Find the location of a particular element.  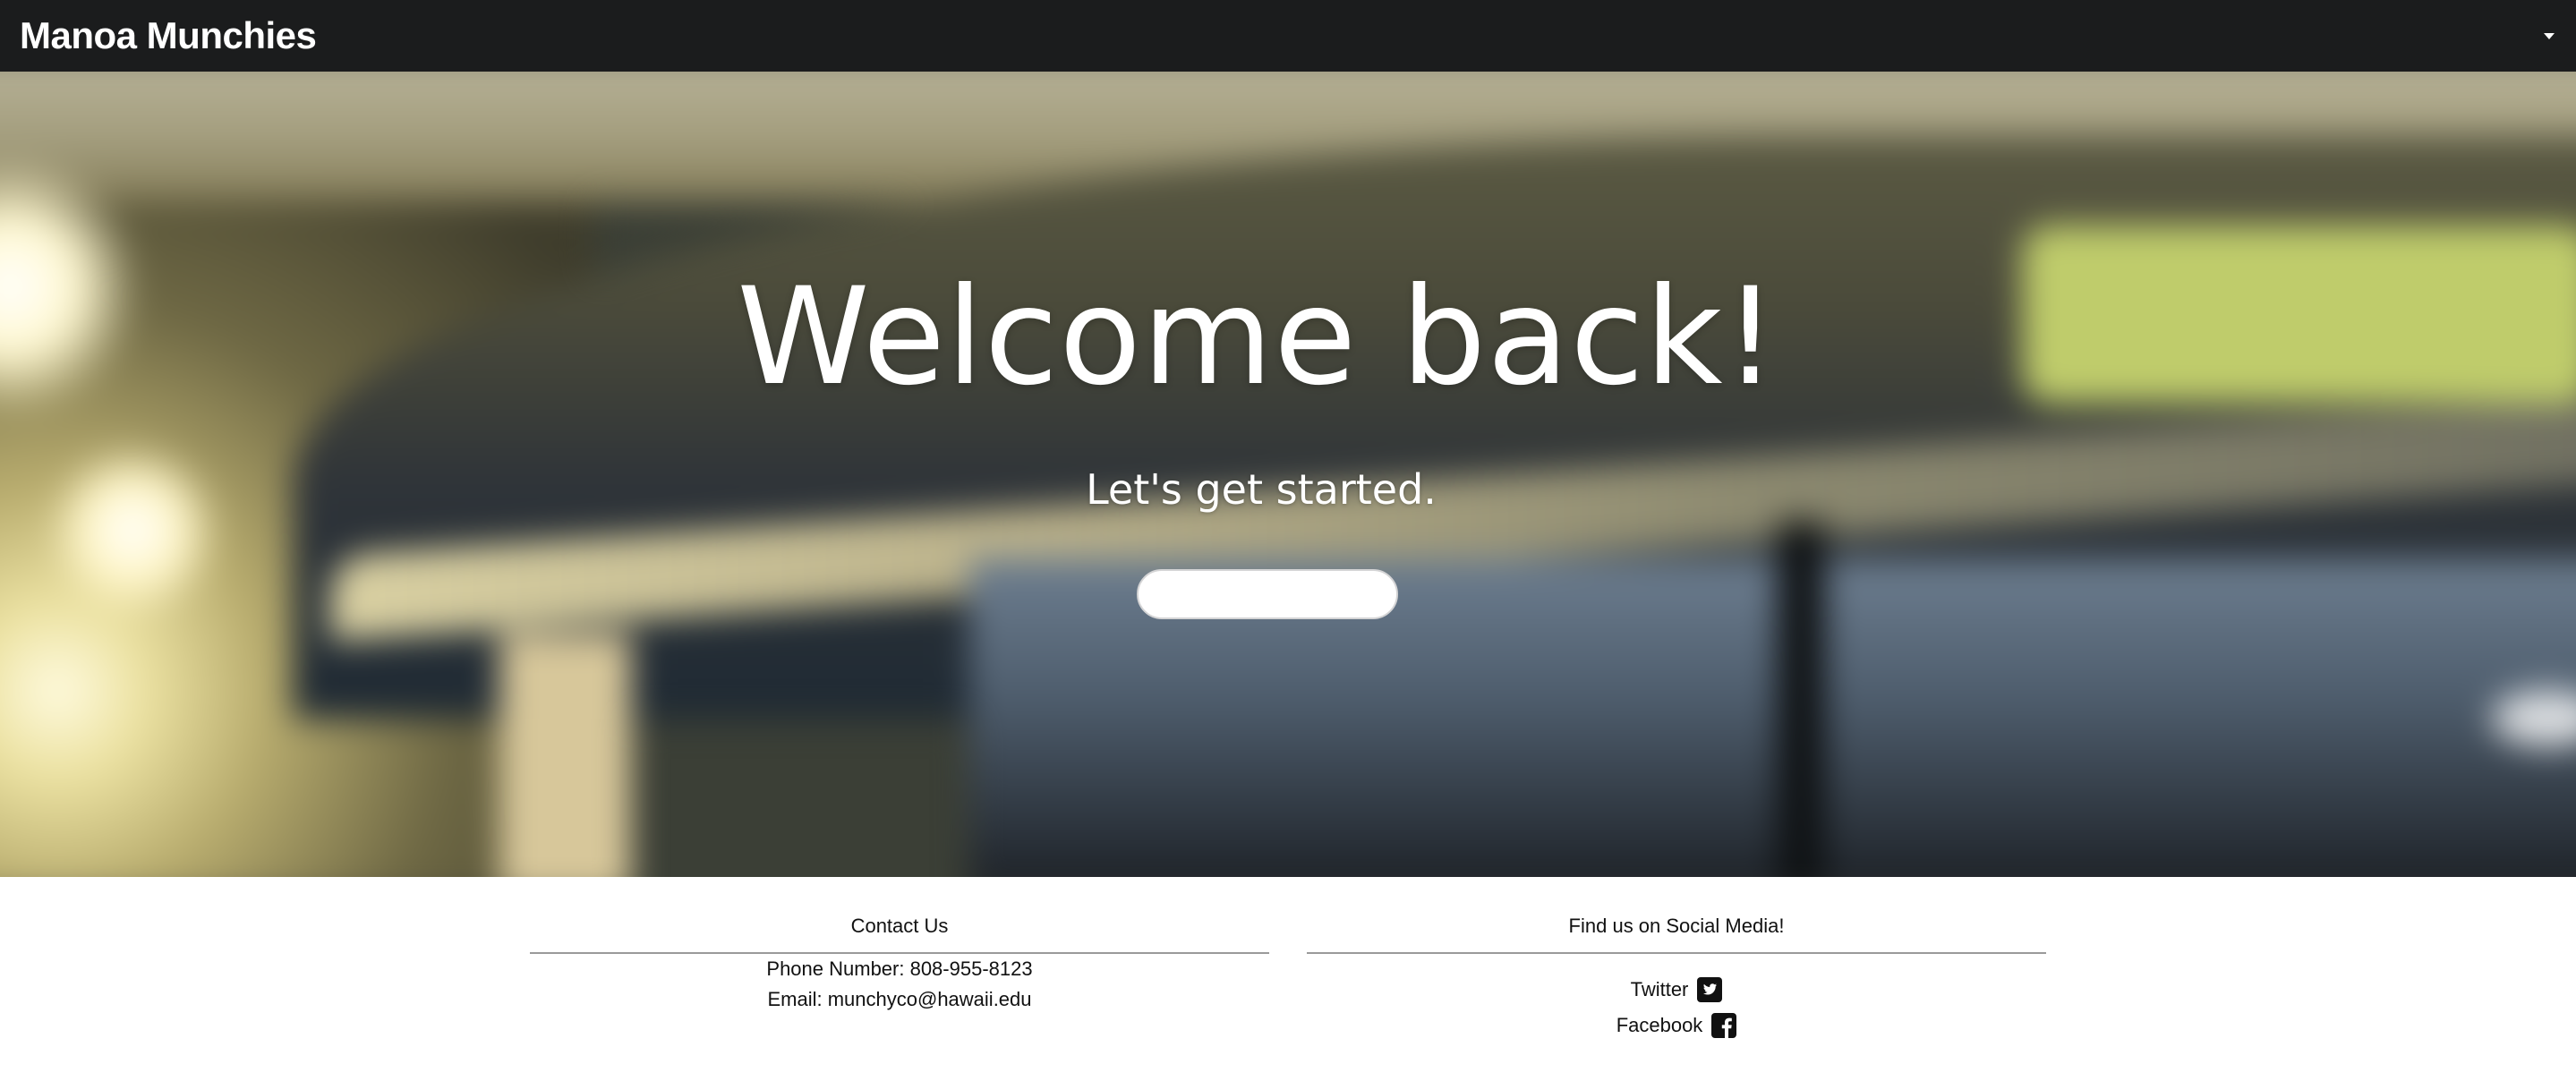

caret-down-icon is located at coordinates (2549, 35).